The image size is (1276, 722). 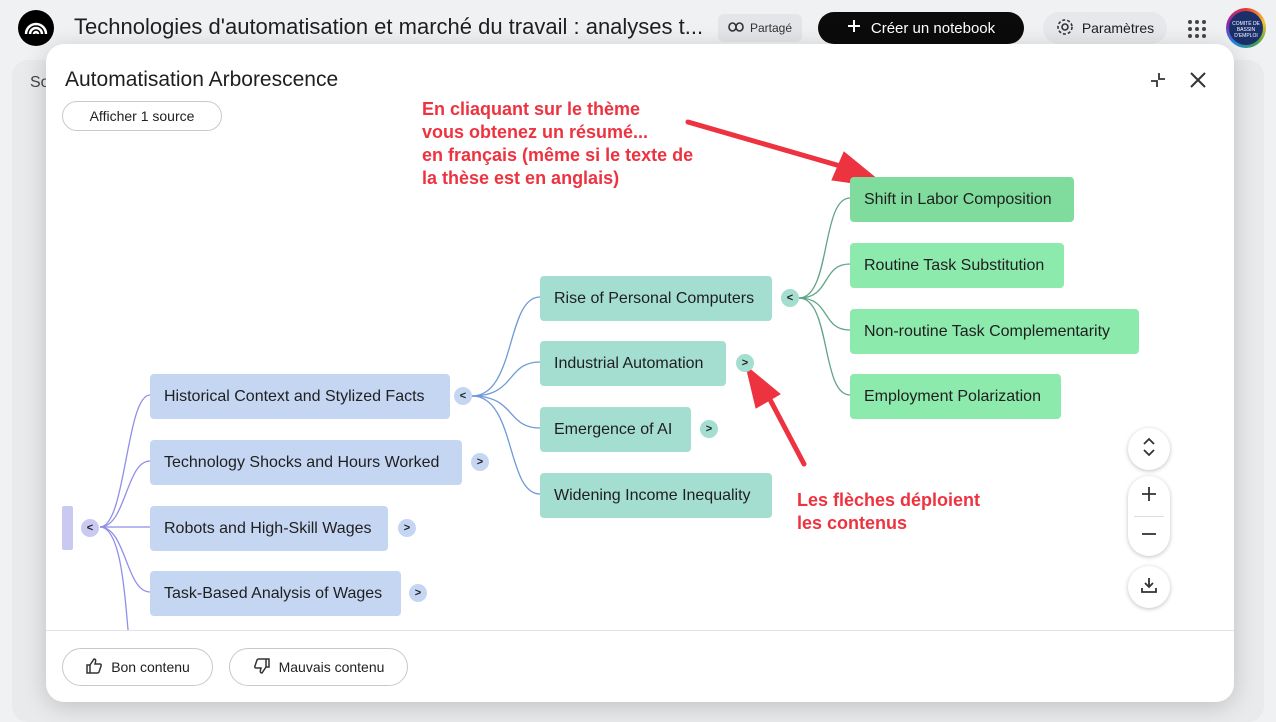 I want to click on collapse-icon, so click(x=1158, y=80).